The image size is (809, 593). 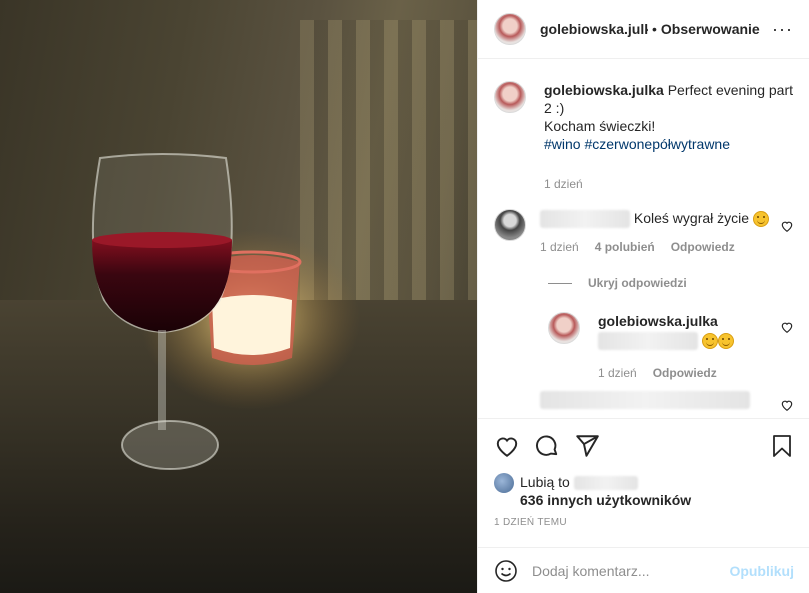 What do you see at coordinates (510, 97) in the screenshot?
I see `caption-avatar` at bounding box center [510, 97].